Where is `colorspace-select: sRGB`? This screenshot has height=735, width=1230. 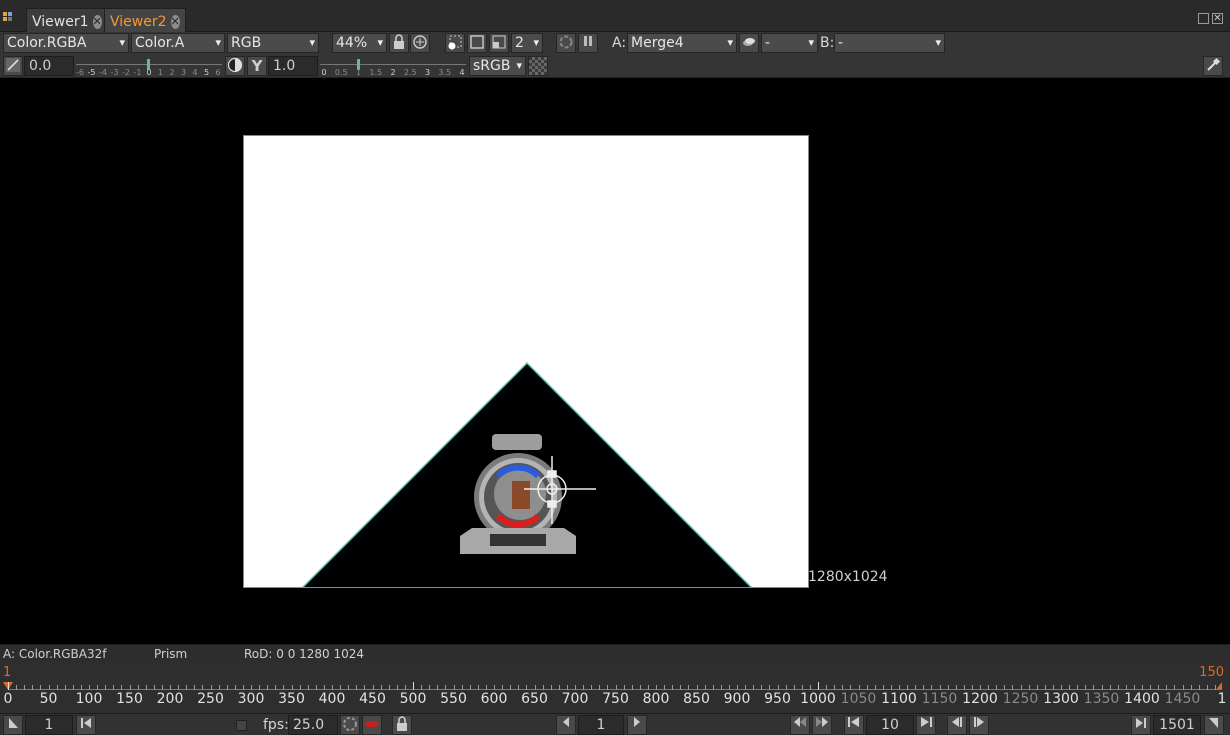 colorspace-select: sRGB is located at coordinates (497, 66).